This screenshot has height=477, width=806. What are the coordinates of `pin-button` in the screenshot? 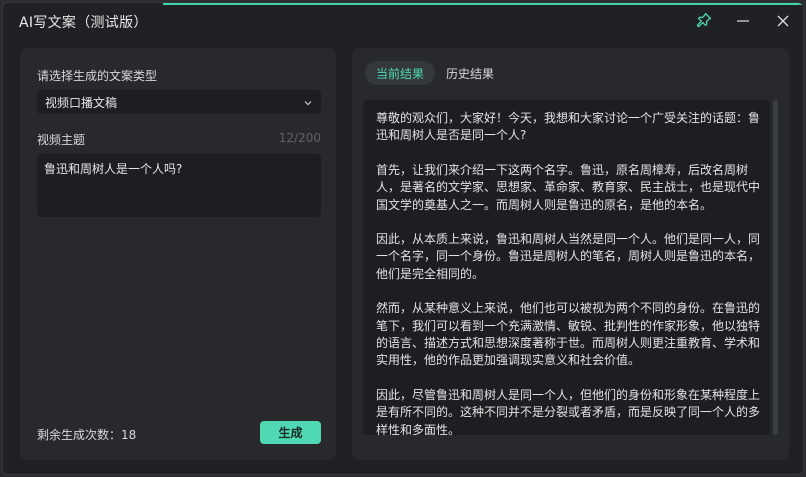 It's located at (704, 22).